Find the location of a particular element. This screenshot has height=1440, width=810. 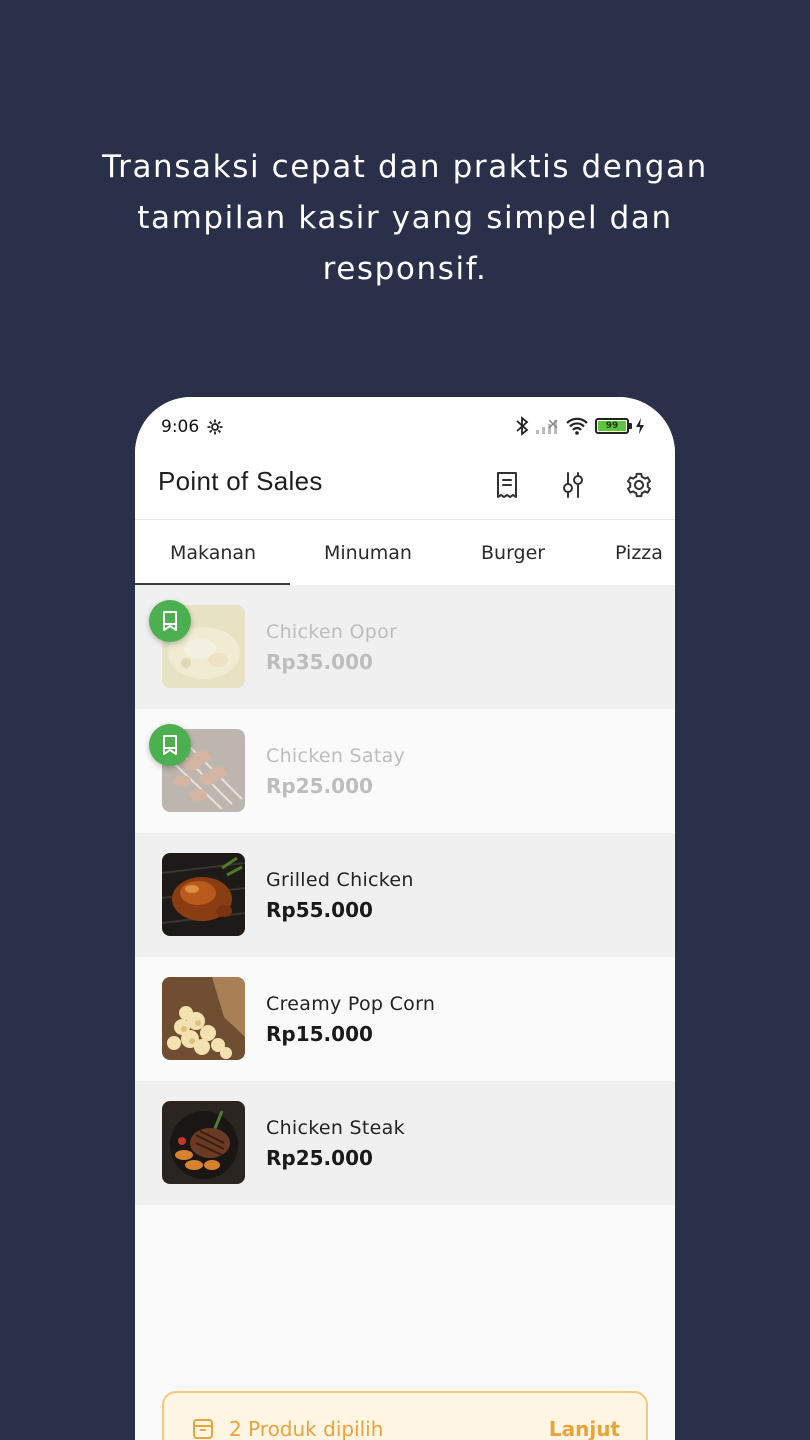

charging-icon is located at coordinates (640, 426).